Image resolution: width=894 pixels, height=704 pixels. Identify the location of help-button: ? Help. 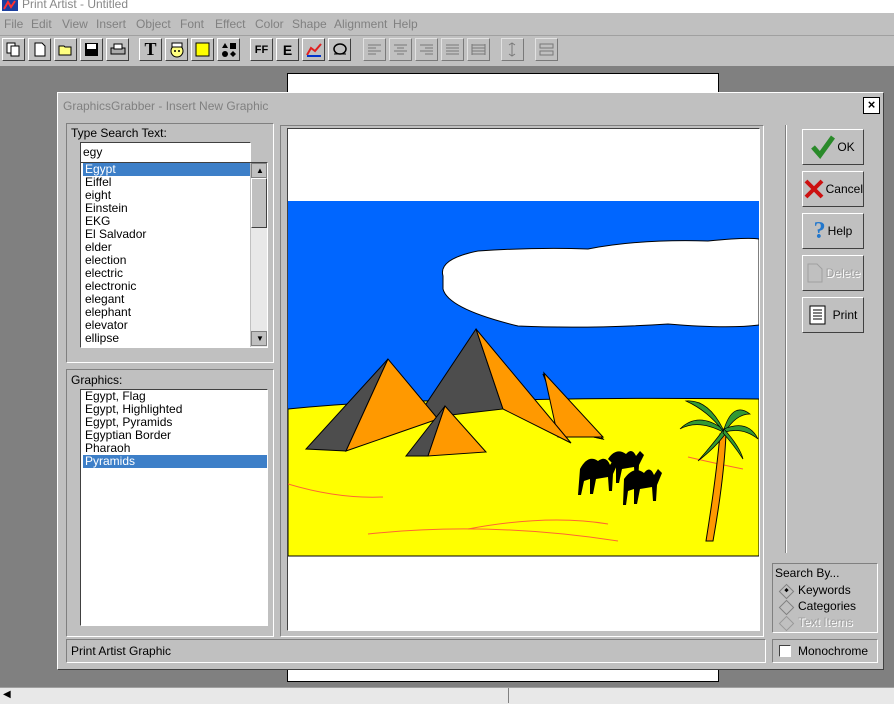
(833, 231).